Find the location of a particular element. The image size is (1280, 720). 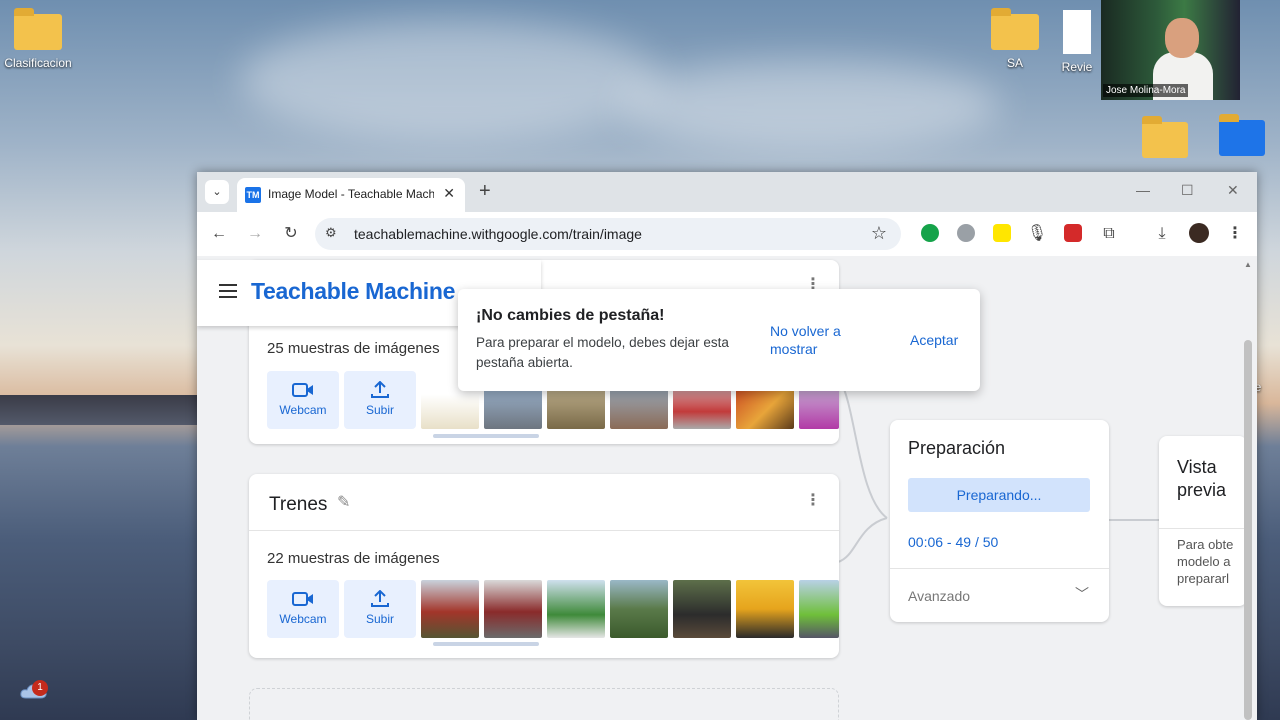

tab-active: TM Image Model - Teachable Machine ✕ is located at coordinates (351, 195).